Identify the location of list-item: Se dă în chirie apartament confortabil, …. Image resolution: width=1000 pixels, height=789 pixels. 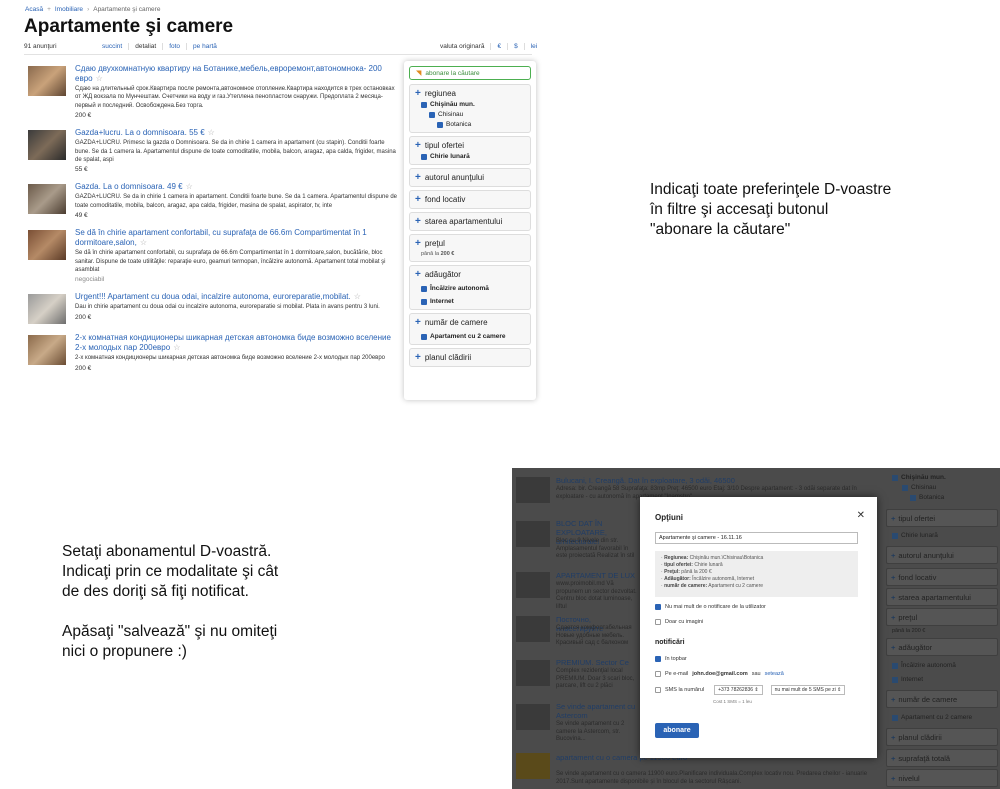
(214, 255).